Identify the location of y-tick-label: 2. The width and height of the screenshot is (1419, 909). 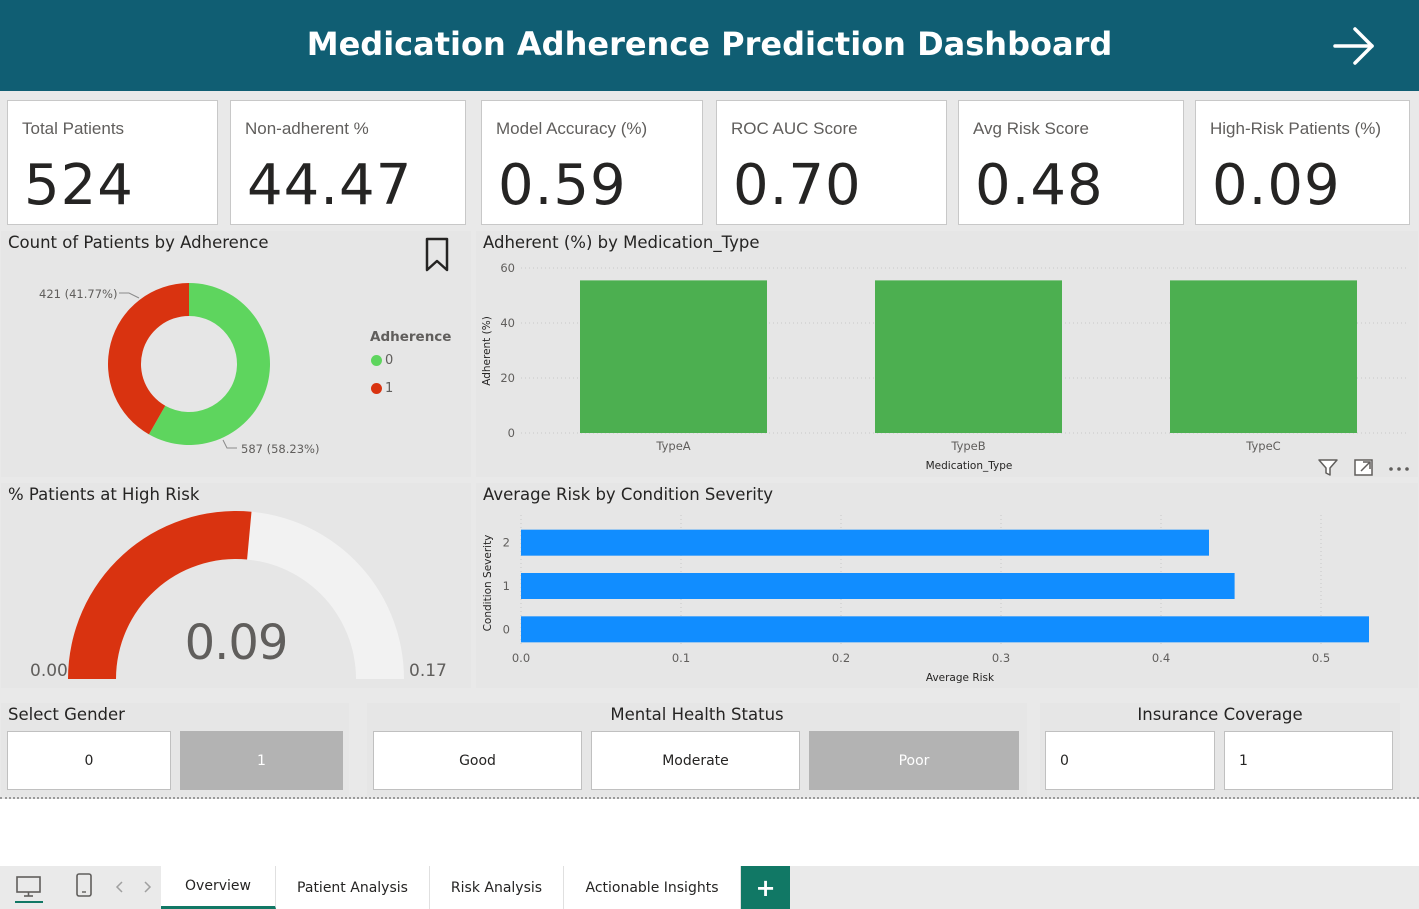
(506, 543).